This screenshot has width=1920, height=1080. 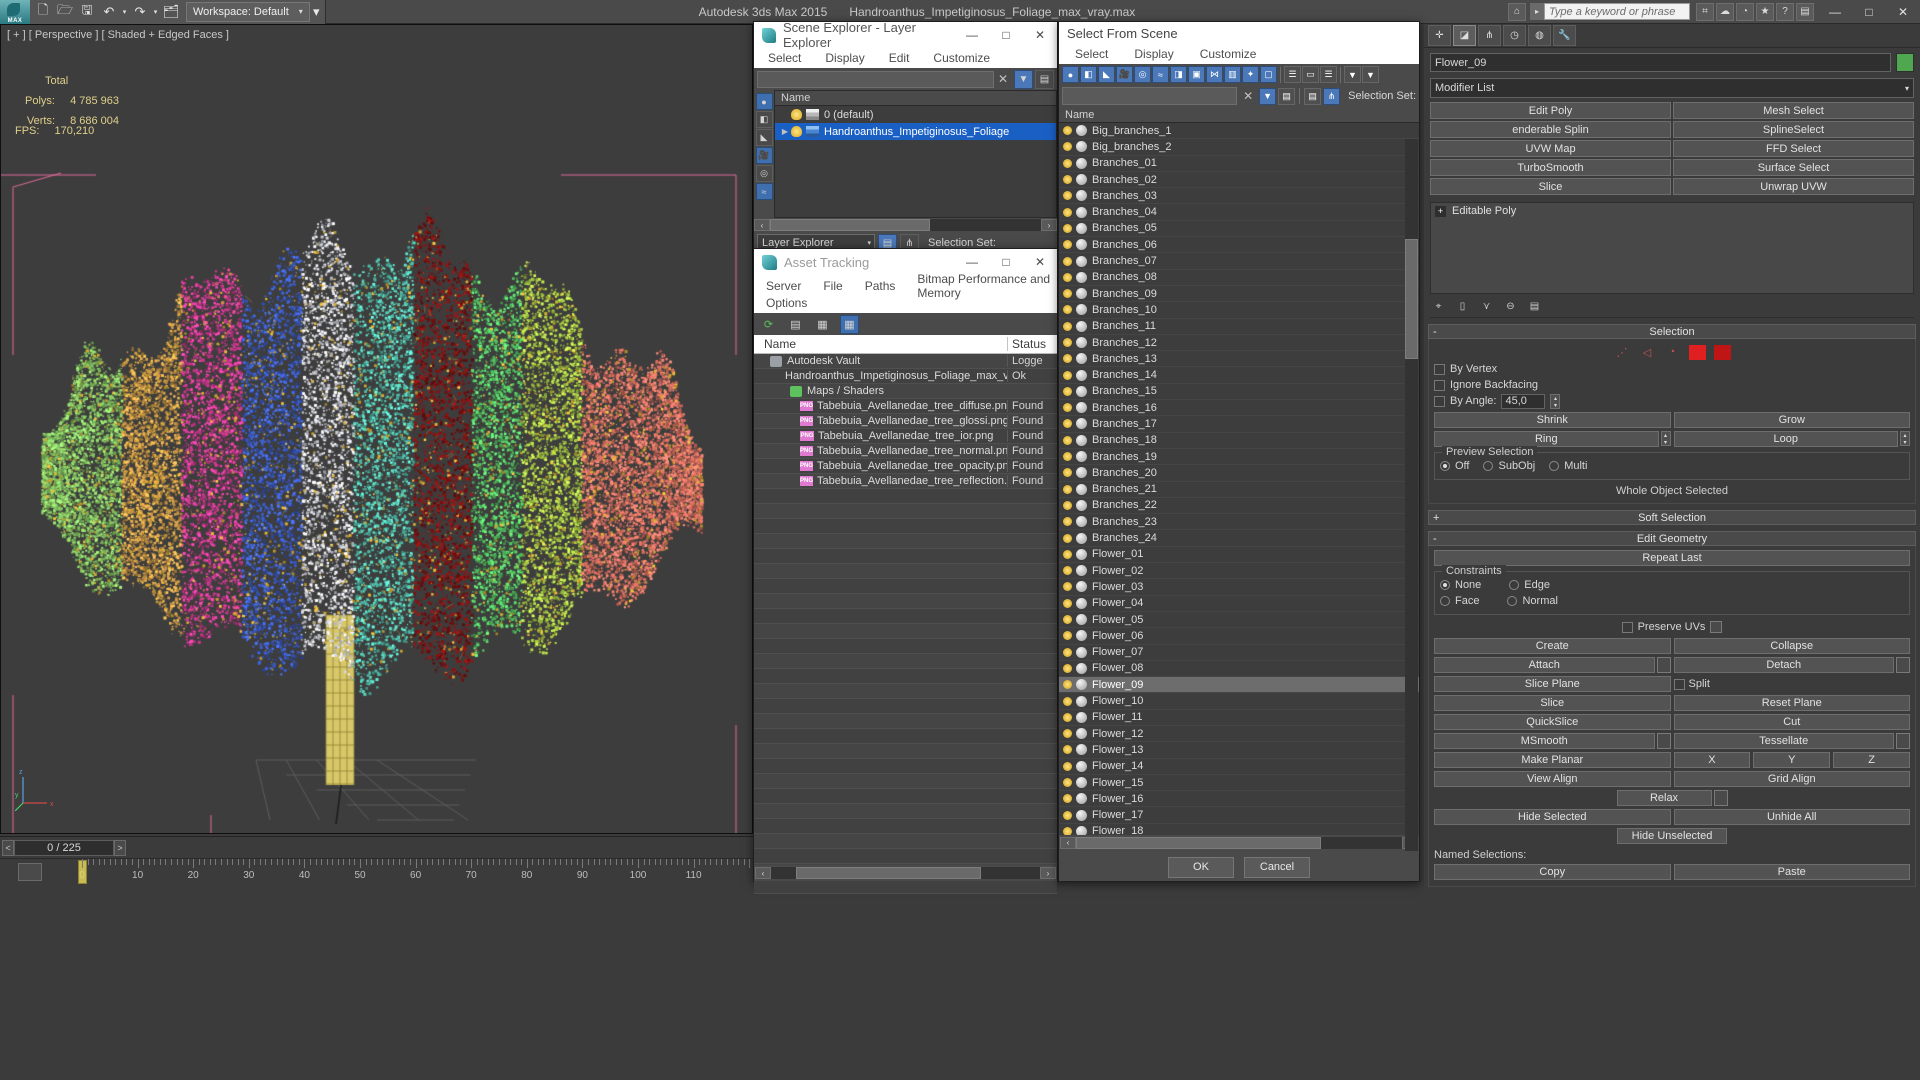 I want to click on selection-rollout-header: - Selection, so click(x=1672, y=331).